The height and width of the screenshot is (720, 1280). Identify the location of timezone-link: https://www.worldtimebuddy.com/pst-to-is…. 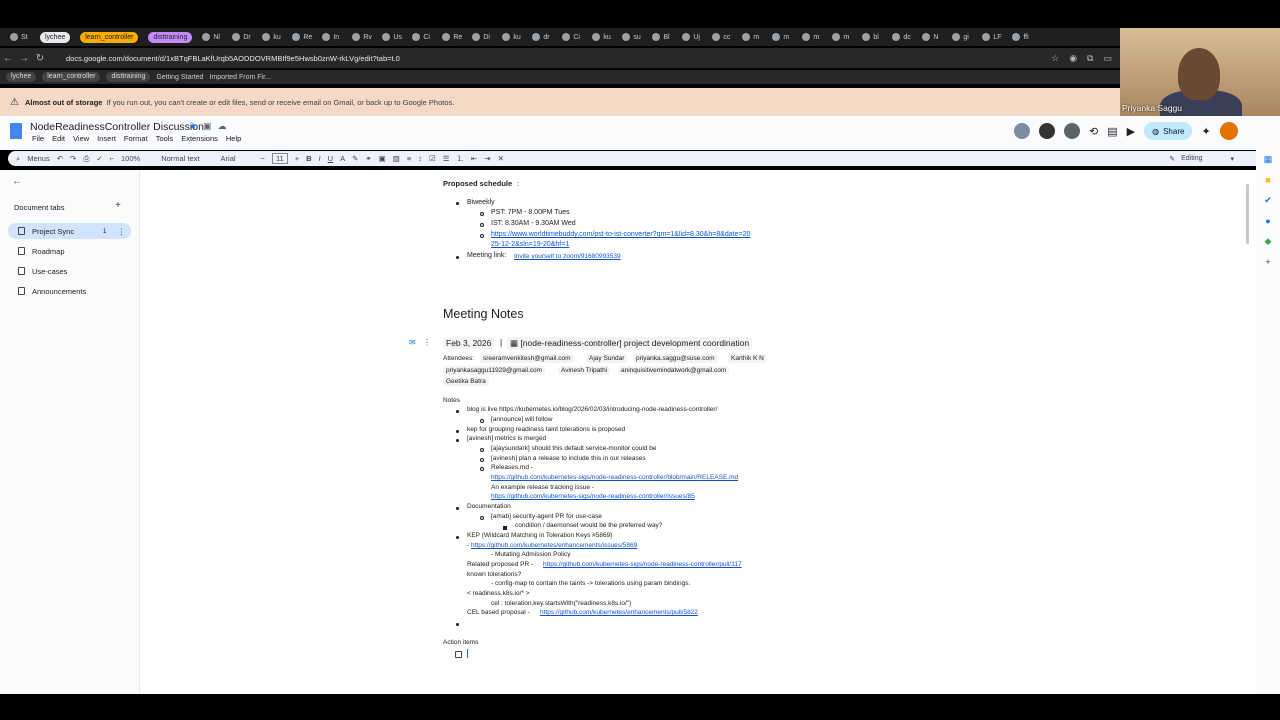
(620, 234).